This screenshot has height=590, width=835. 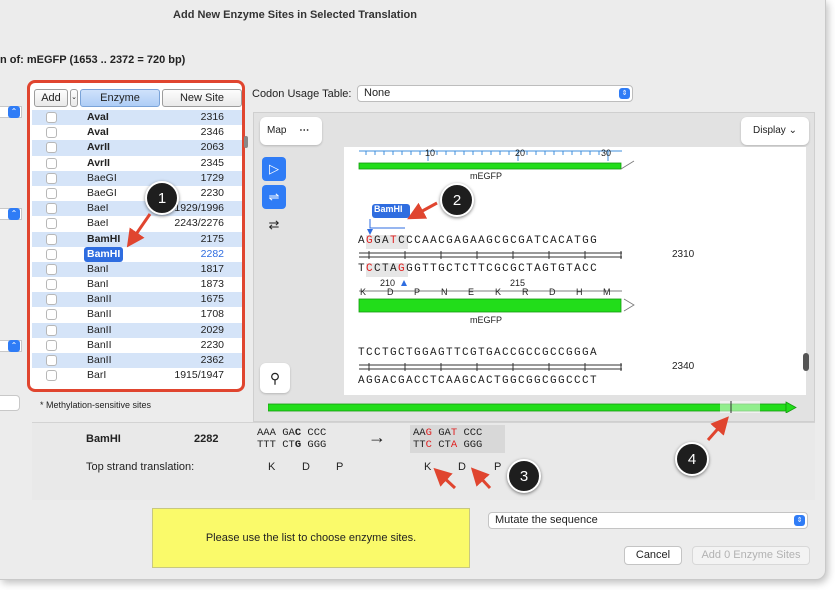 What do you see at coordinates (533, 407) in the screenshot?
I see `overview-bar` at bounding box center [533, 407].